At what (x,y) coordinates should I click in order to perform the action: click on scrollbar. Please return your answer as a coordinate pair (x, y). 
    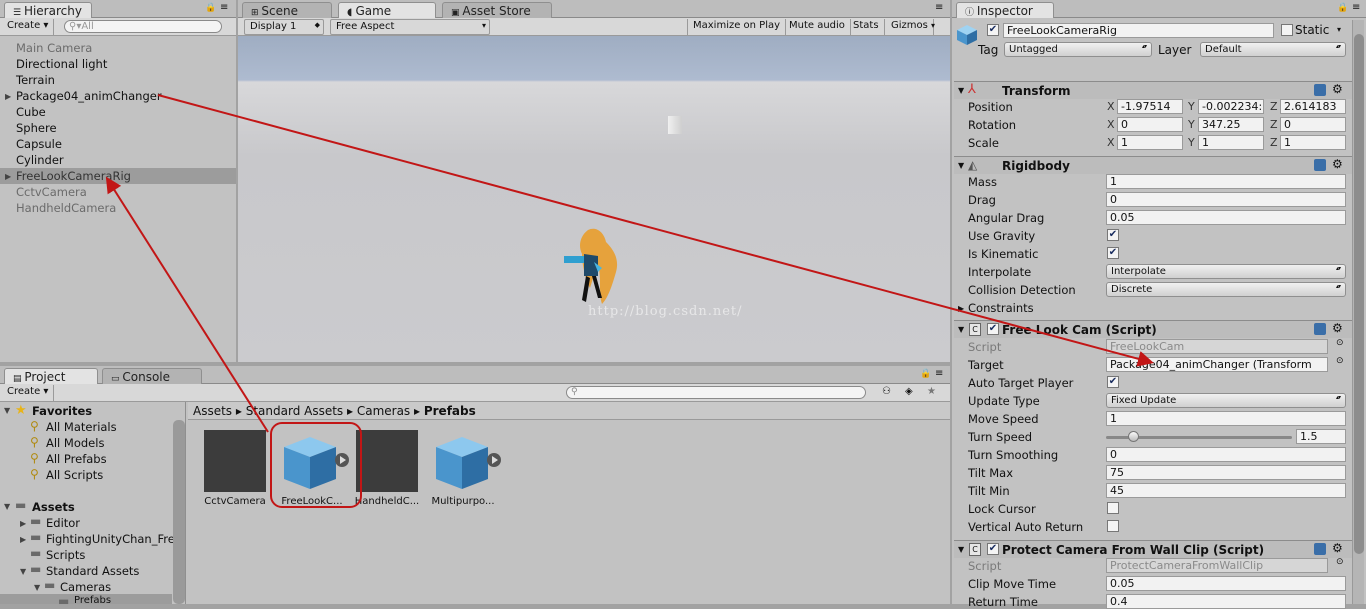
    Looking at the image, I should click on (1358, 312).